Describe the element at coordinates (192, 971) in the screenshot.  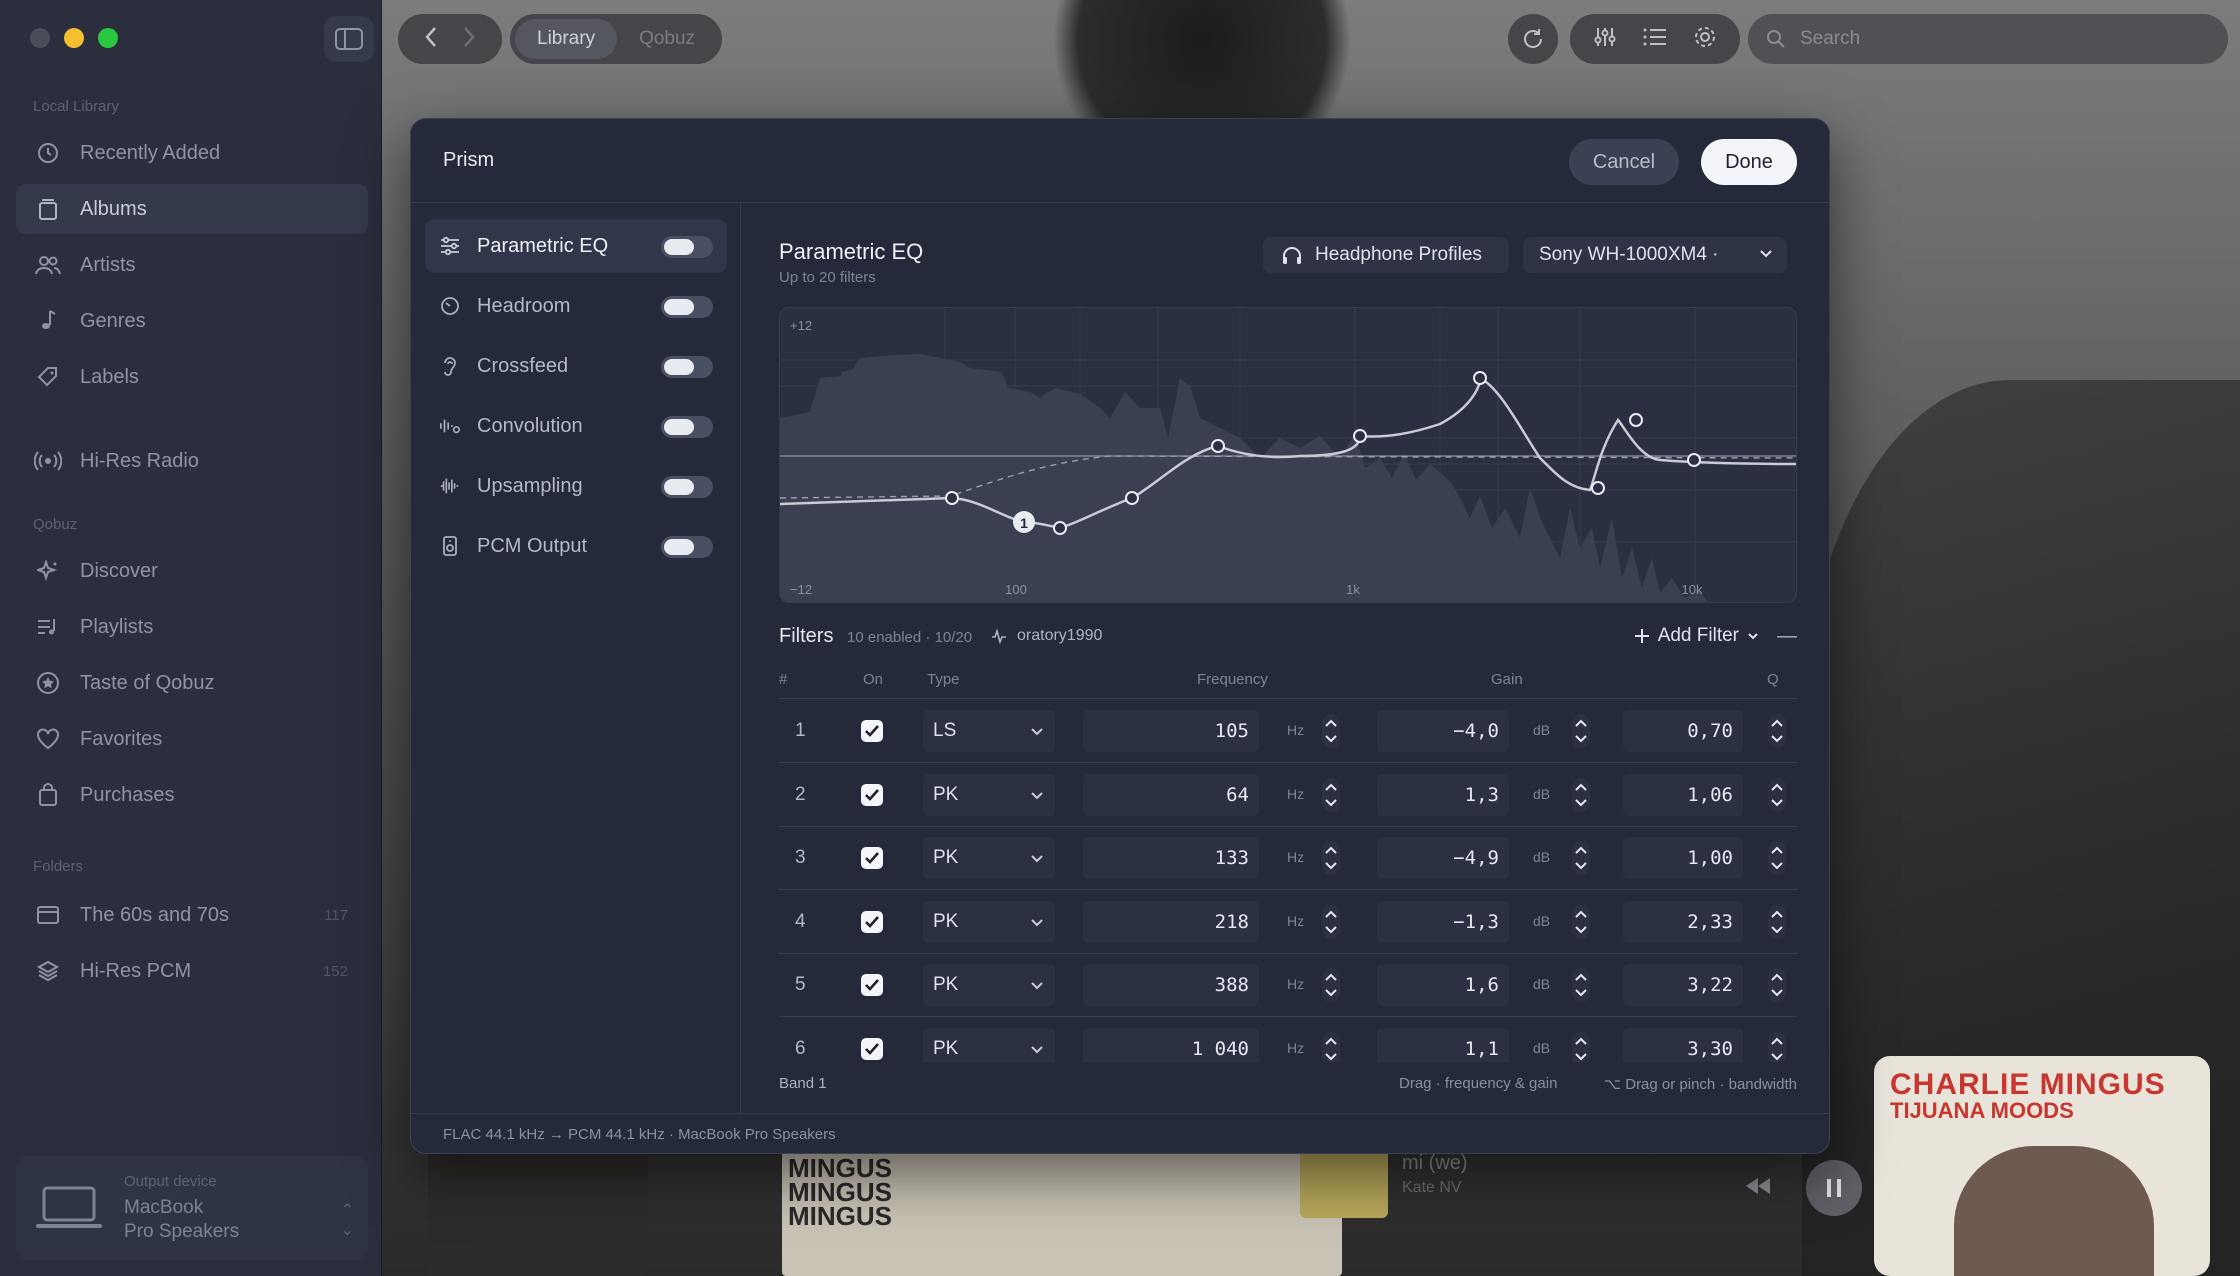
I see `sidebar-item-folder-hi-res-pcm: Hi-Res PCM 152` at that location.